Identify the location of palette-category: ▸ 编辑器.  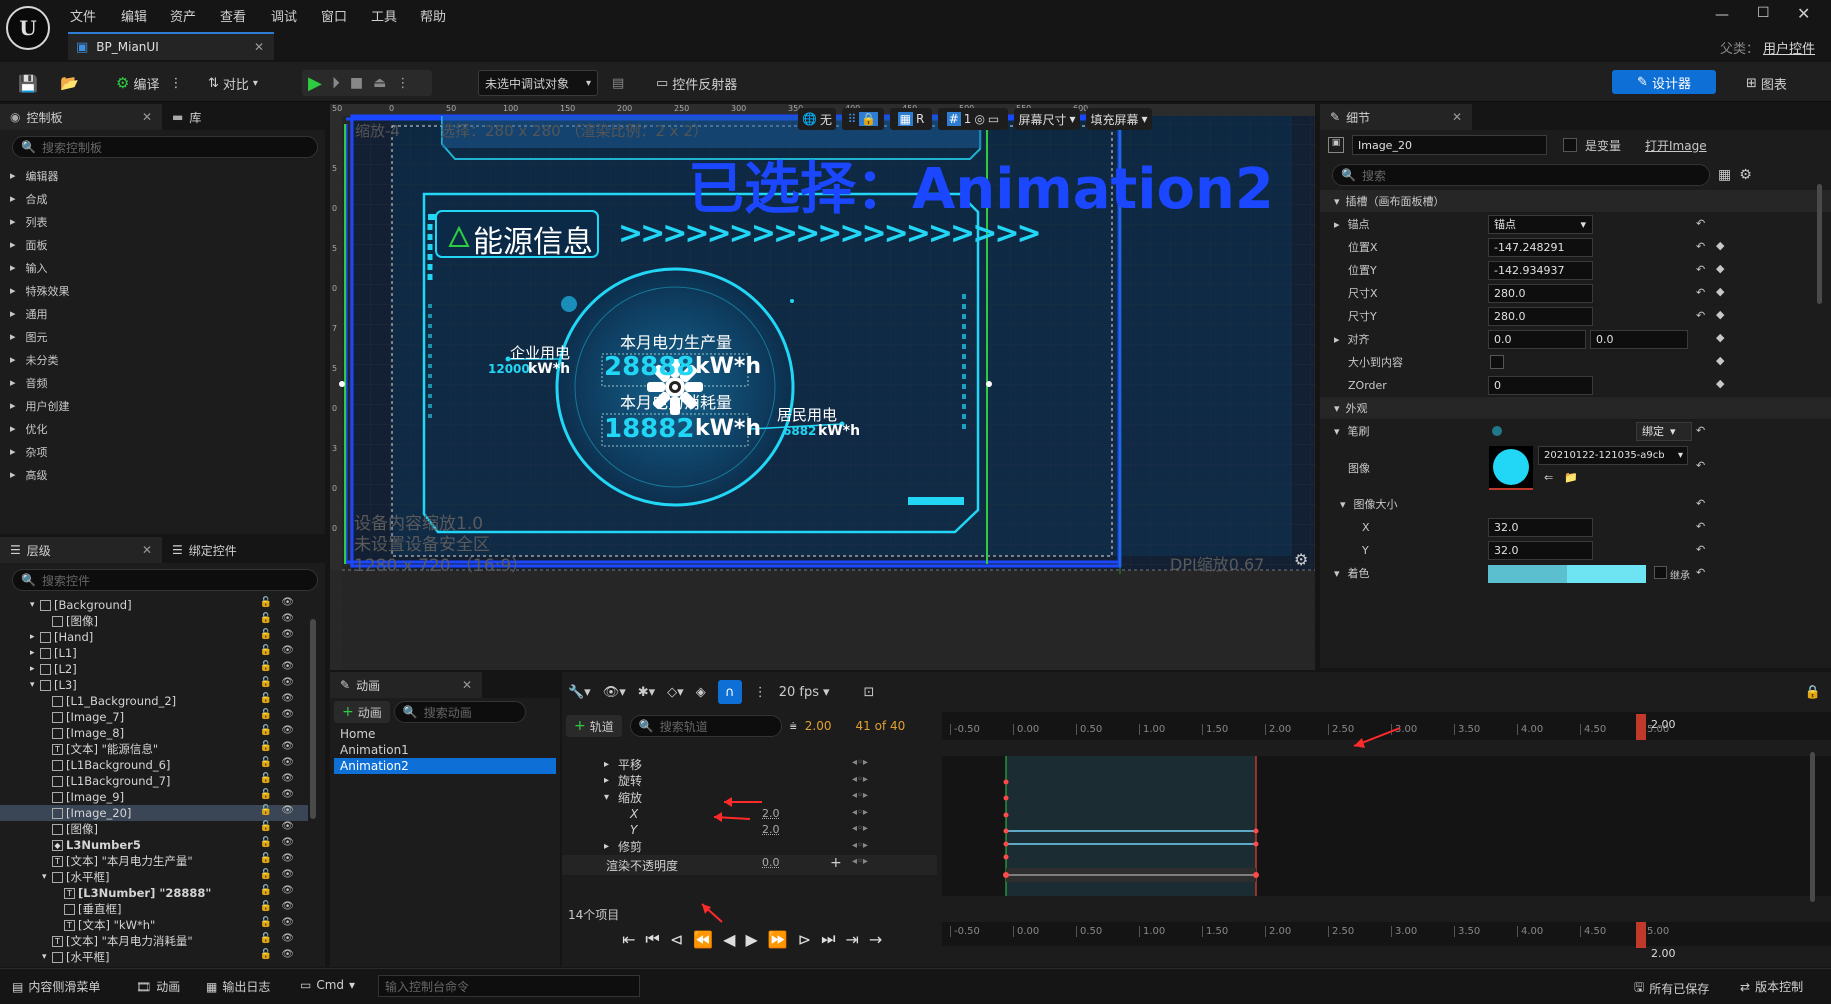
(162, 175).